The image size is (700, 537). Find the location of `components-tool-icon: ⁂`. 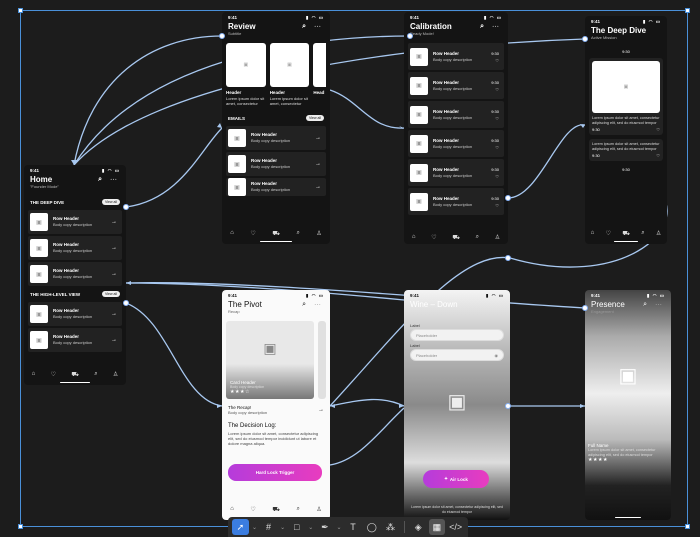

components-tool-icon: ⁂ is located at coordinates (390, 527).